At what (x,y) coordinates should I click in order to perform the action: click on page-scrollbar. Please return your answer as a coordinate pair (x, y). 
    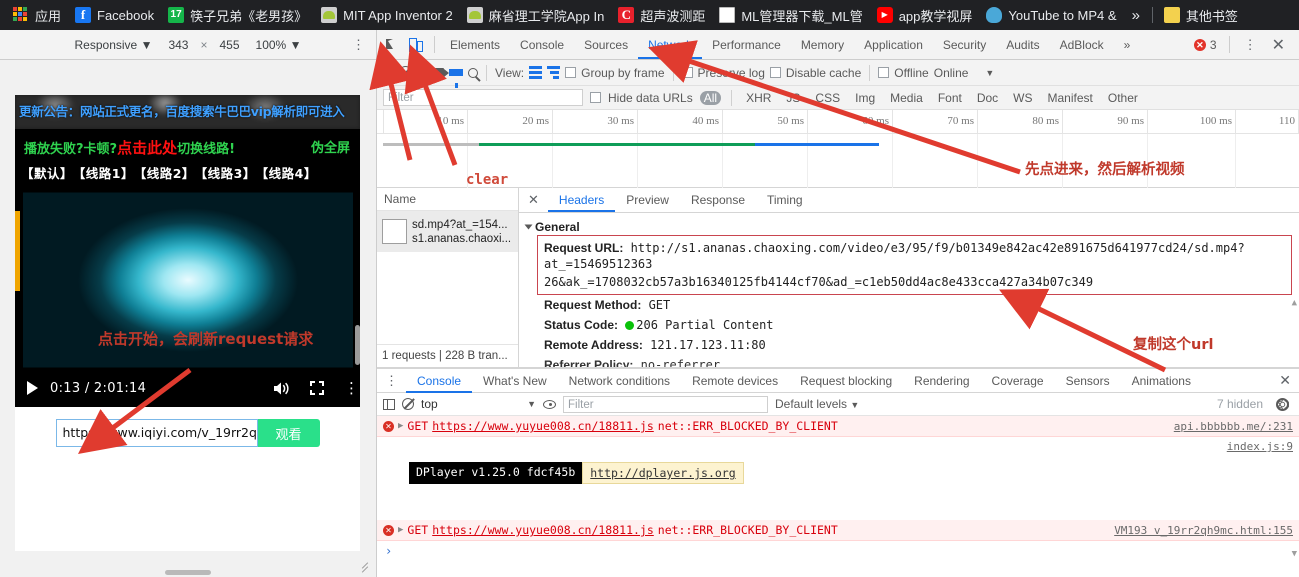
    Looking at the image, I should click on (357, 345).